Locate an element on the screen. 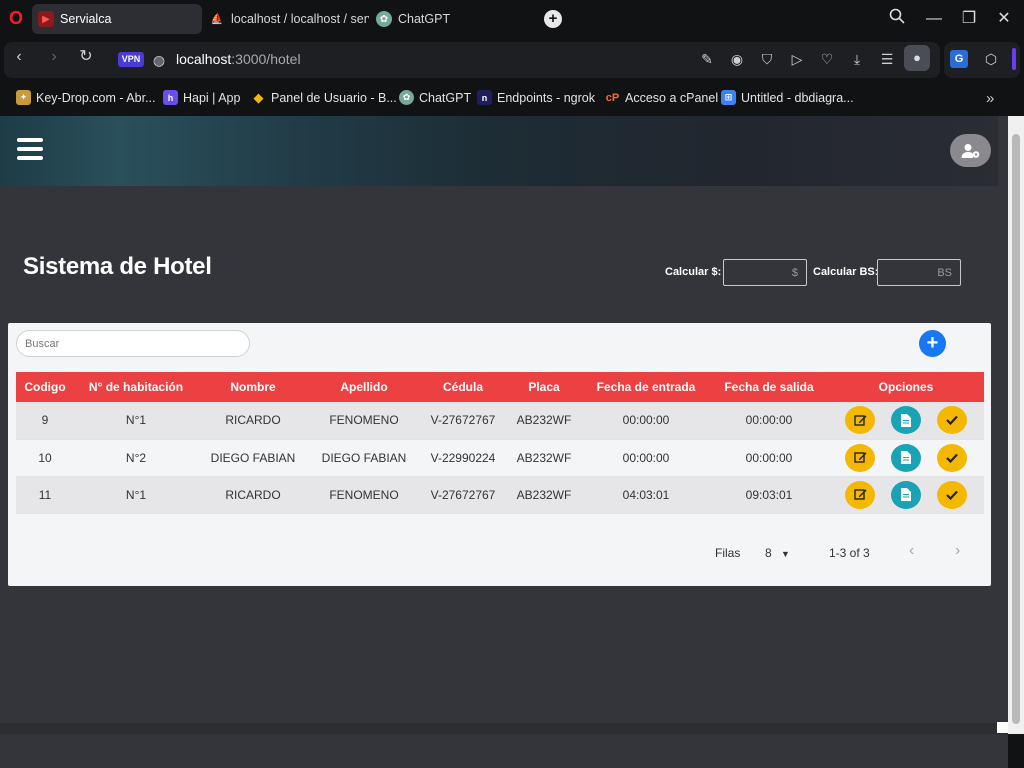  cpanel-icon: cP is located at coordinates (612, 97).